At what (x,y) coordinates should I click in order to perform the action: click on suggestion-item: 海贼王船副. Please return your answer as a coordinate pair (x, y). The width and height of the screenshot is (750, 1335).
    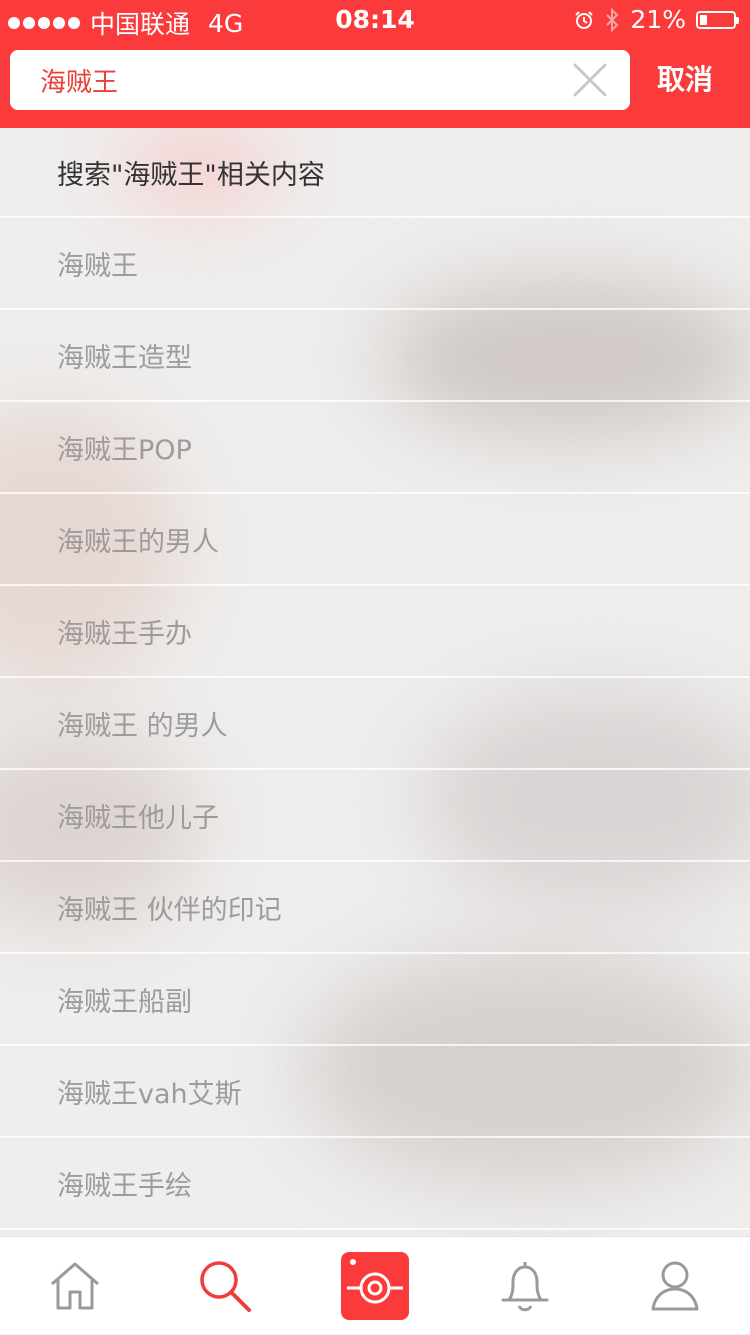
    Looking at the image, I should click on (375, 1000).